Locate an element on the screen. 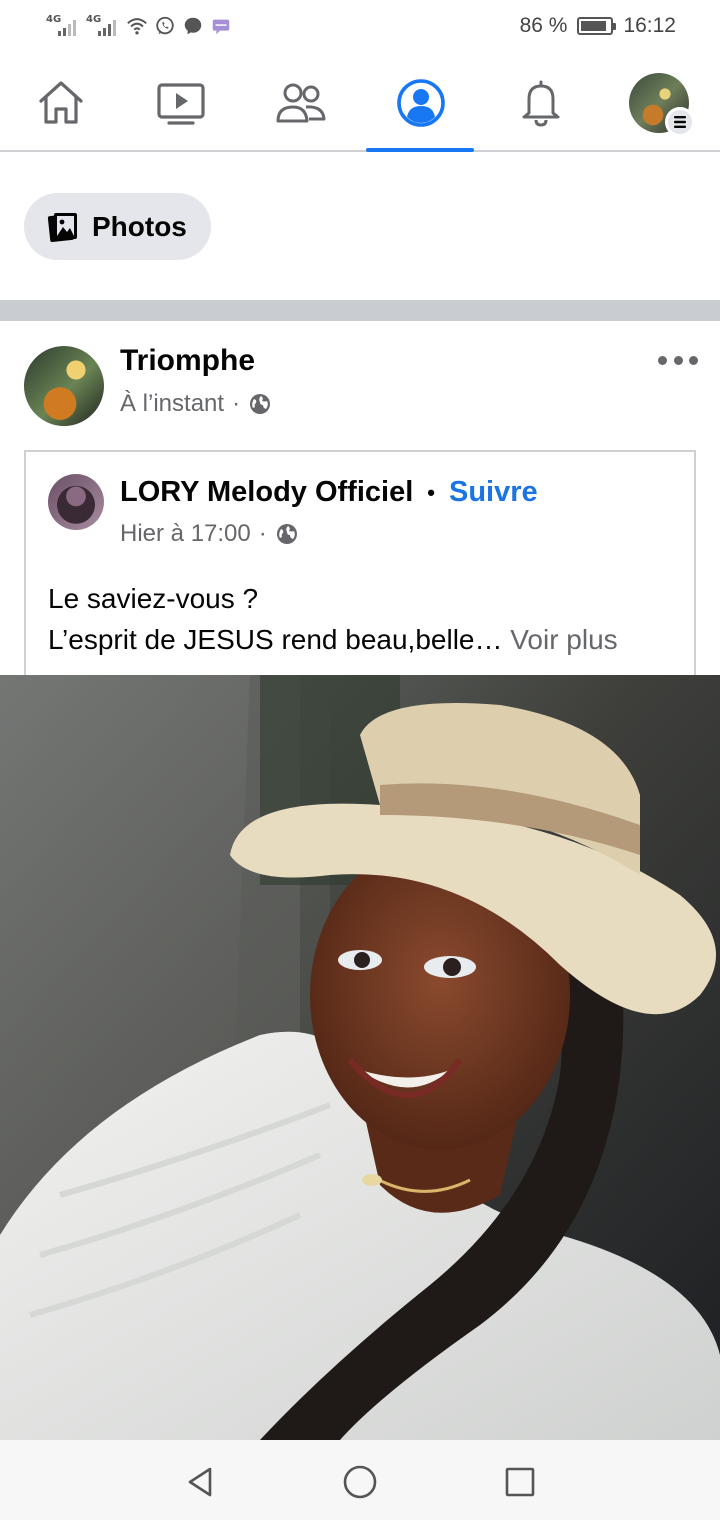  menu-badge is located at coordinates (680, 122).